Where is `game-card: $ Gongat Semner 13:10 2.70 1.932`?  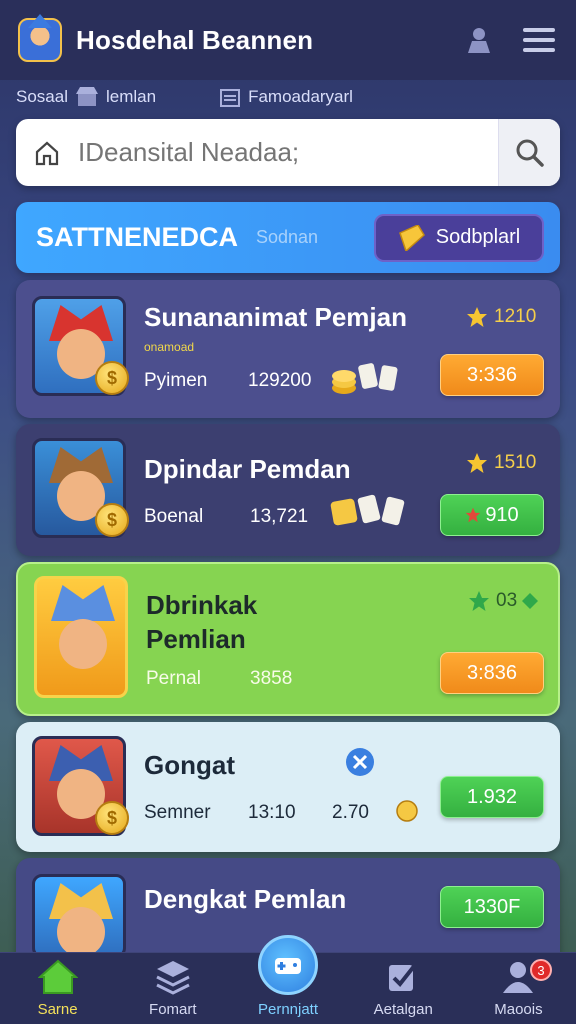 game-card: $ Gongat Semner 13:10 2.70 1.932 is located at coordinates (288, 787).